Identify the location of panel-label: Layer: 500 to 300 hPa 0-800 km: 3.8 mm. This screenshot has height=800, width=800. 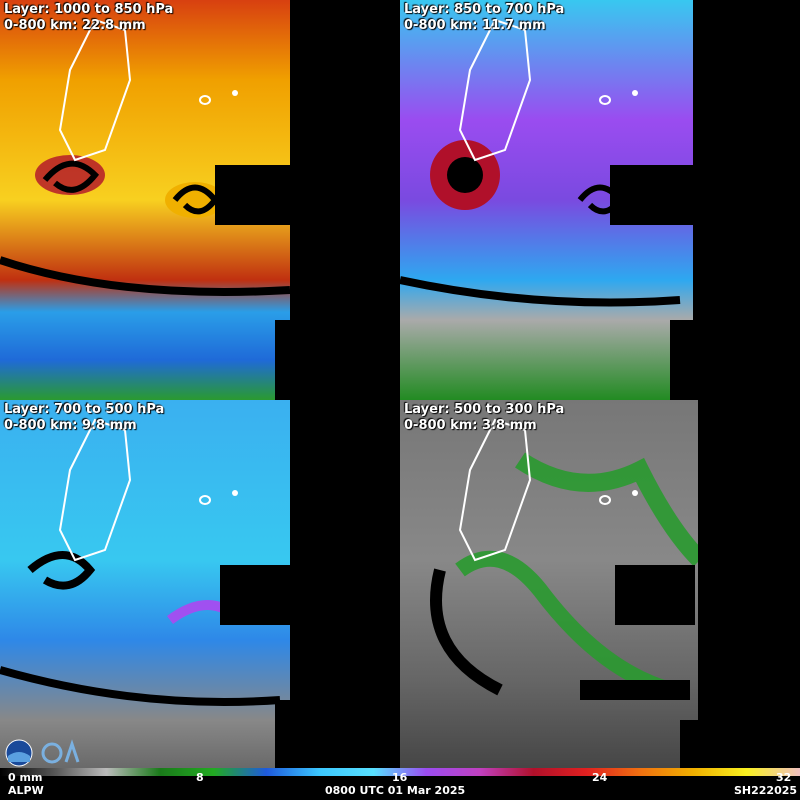
(484, 418).